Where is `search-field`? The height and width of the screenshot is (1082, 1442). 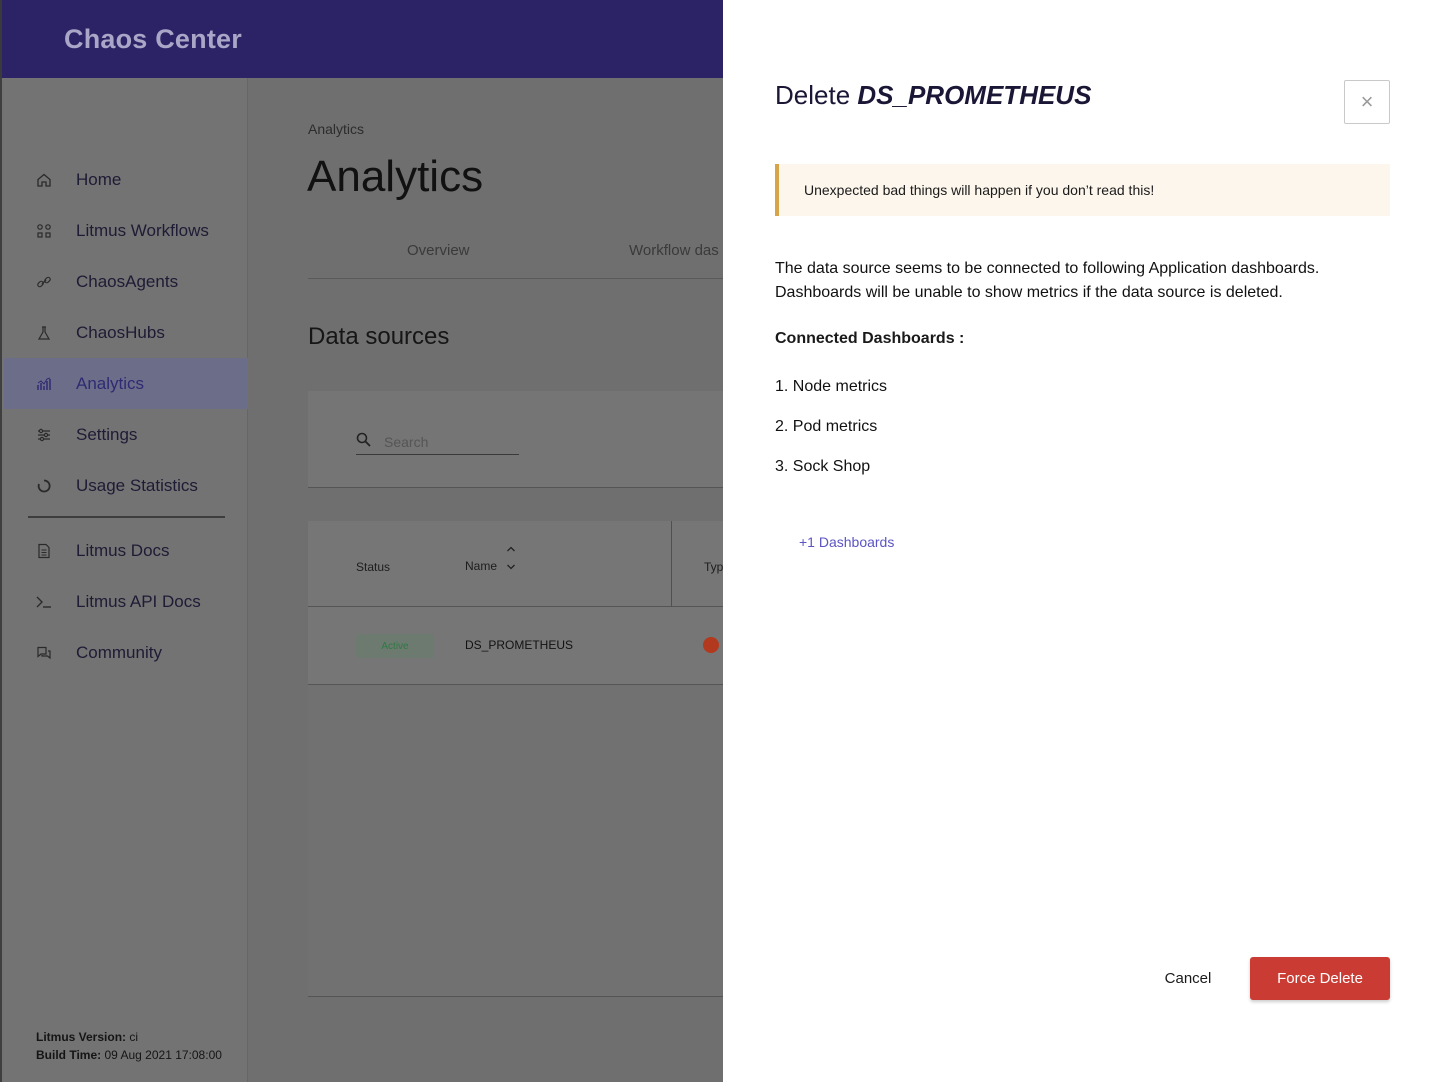 search-field is located at coordinates (437, 442).